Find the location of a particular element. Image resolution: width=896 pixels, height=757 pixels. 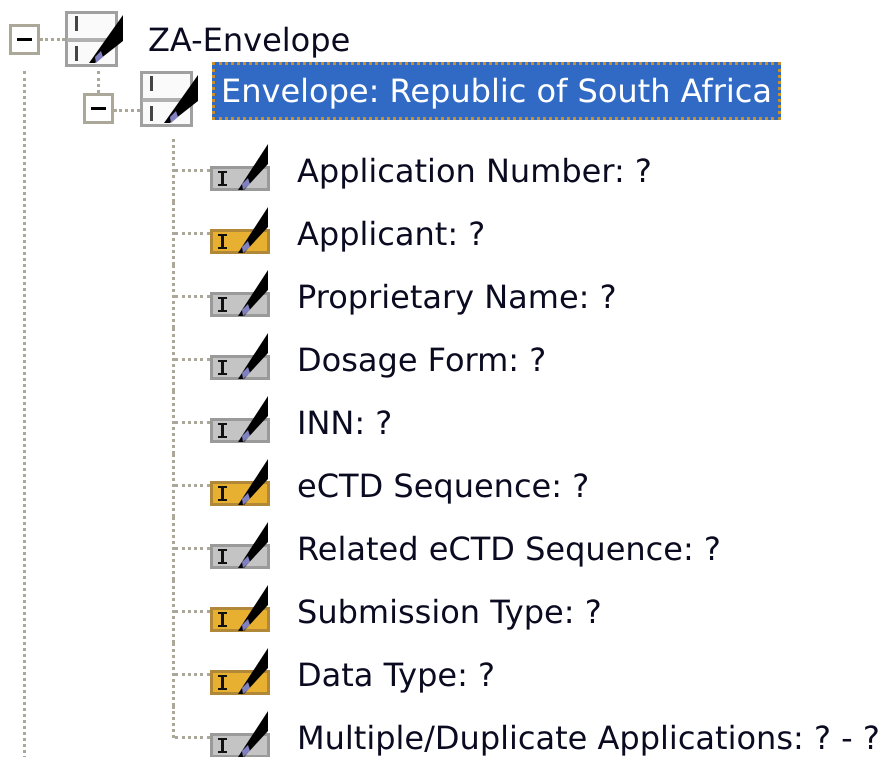

tree-node-label: Proprietary Name: ? is located at coordinates (457, 296).